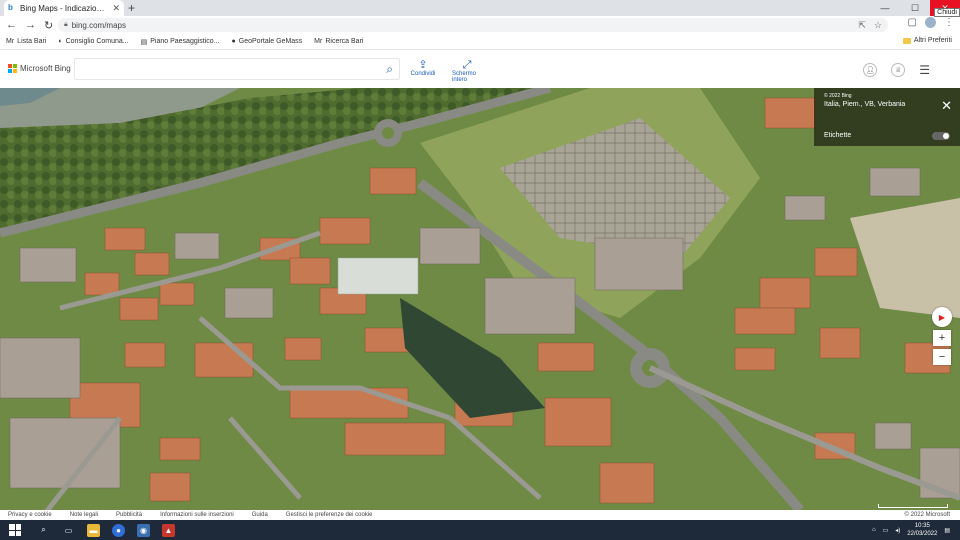  Describe the element at coordinates (237, 69) in the screenshot. I see `search-input: ⌕` at that location.